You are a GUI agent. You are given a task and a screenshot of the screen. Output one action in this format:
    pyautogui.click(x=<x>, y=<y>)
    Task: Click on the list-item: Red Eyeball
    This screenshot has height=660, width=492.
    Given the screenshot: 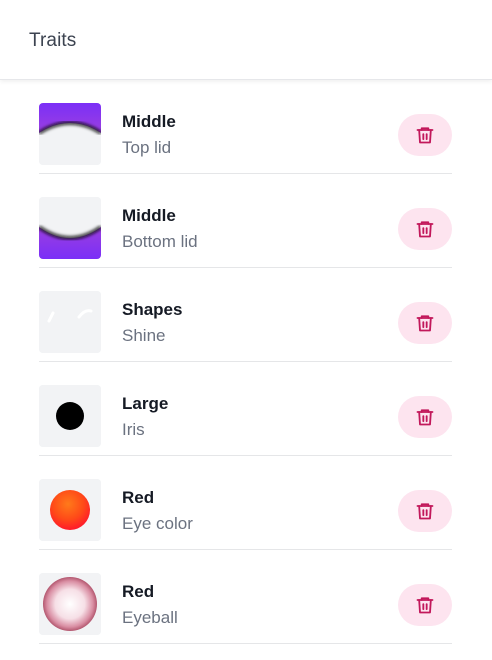 What is the action you would take?
    pyautogui.click(x=245, y=597)
    